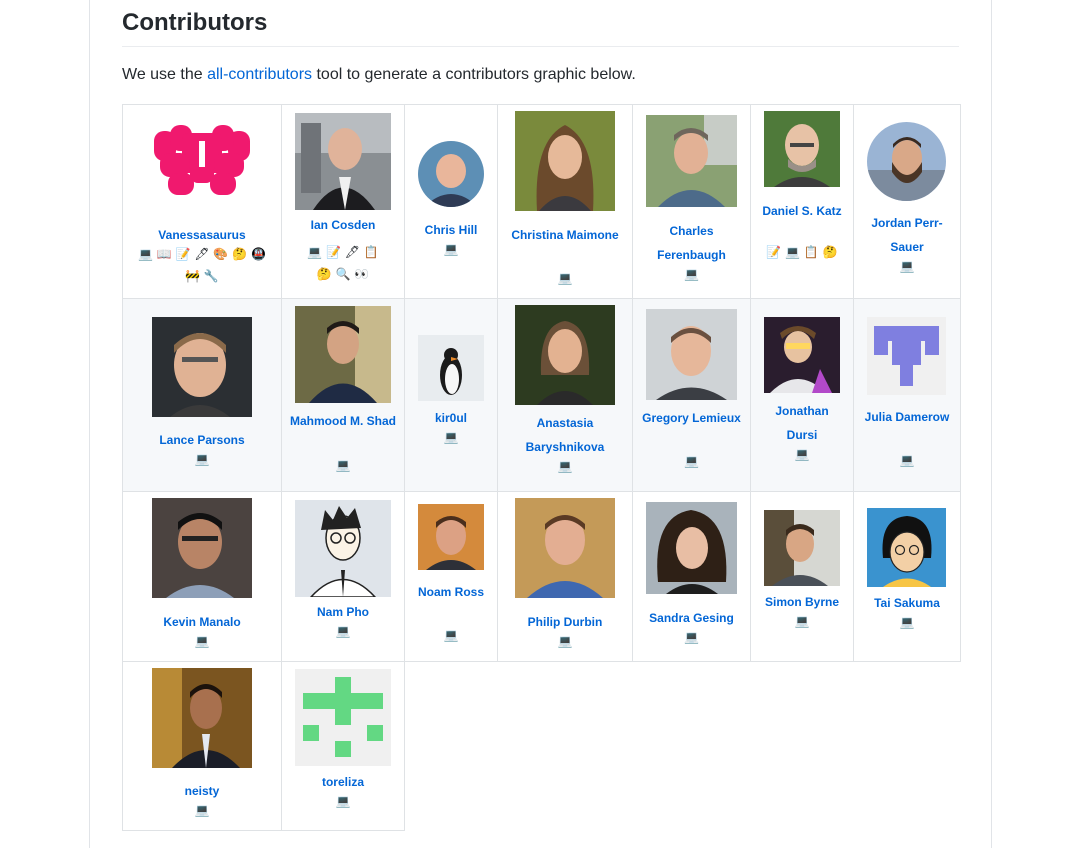 The image size is (1091, 848). What do you see at coordinates (691, 418) in the screenshot?
I see `contributor-name: Gregory Lemieux` at bounding box center [691, 418].